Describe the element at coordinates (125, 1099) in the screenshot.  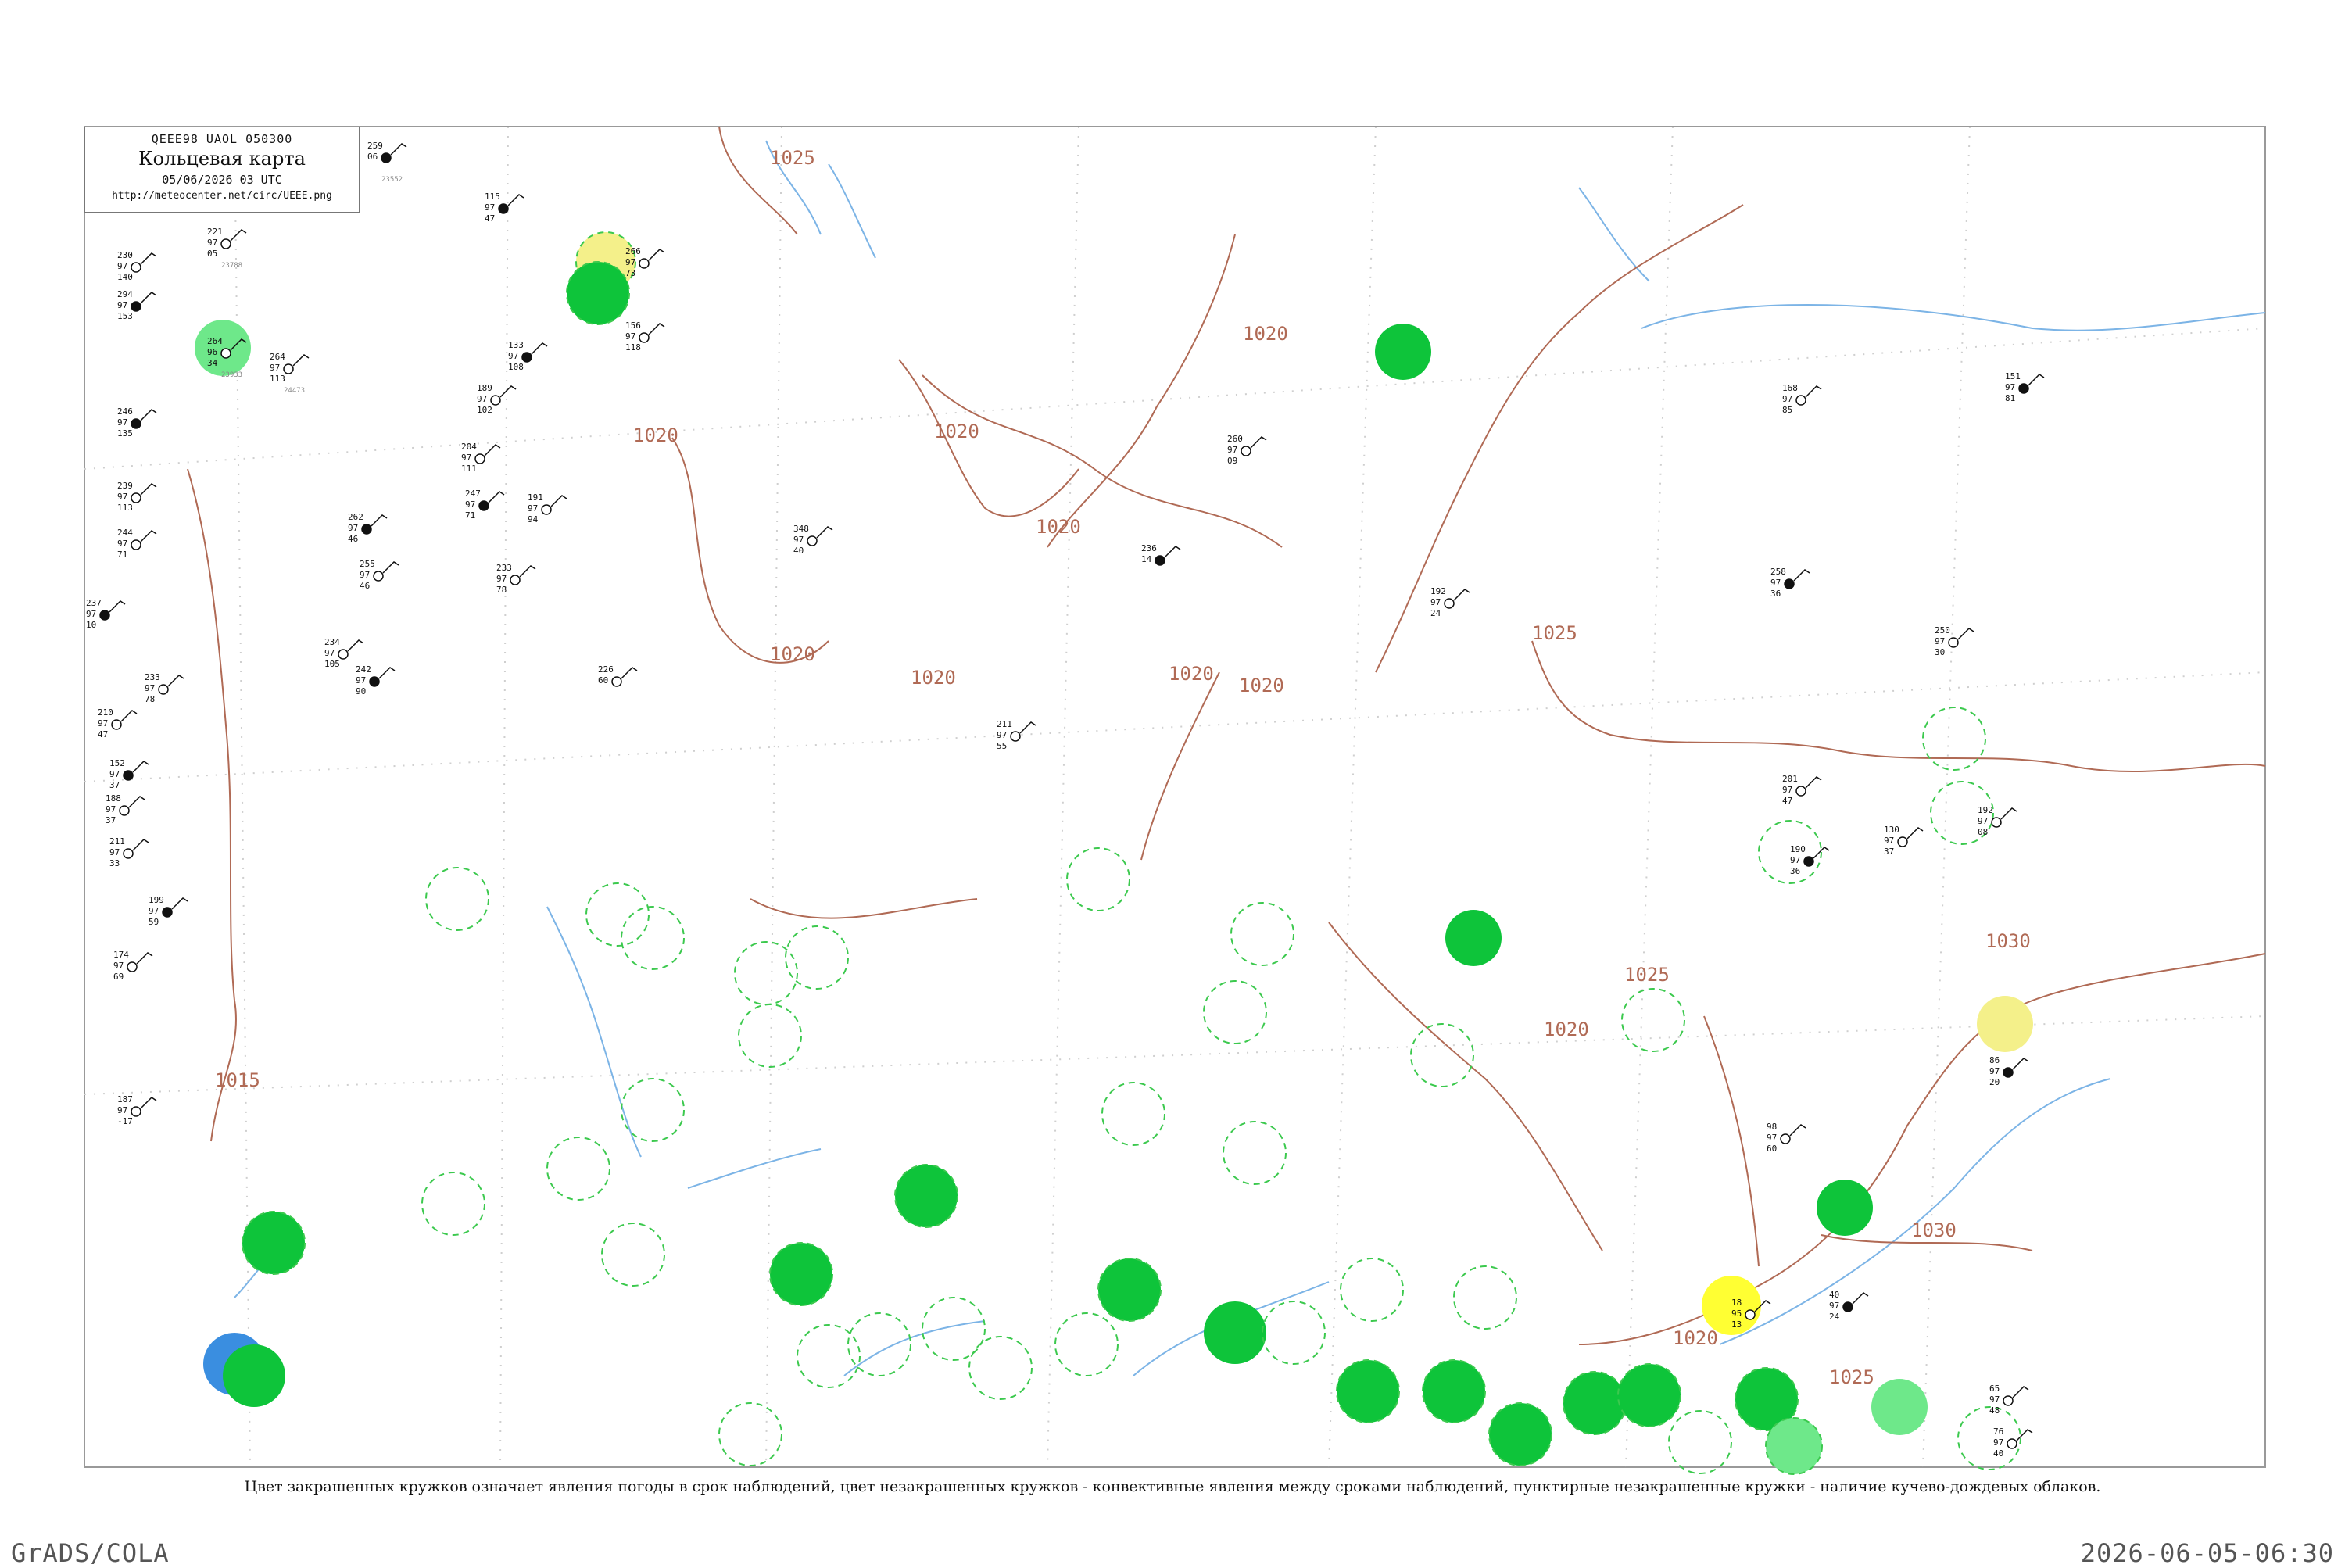
I see `station-temp: 187` at that location.